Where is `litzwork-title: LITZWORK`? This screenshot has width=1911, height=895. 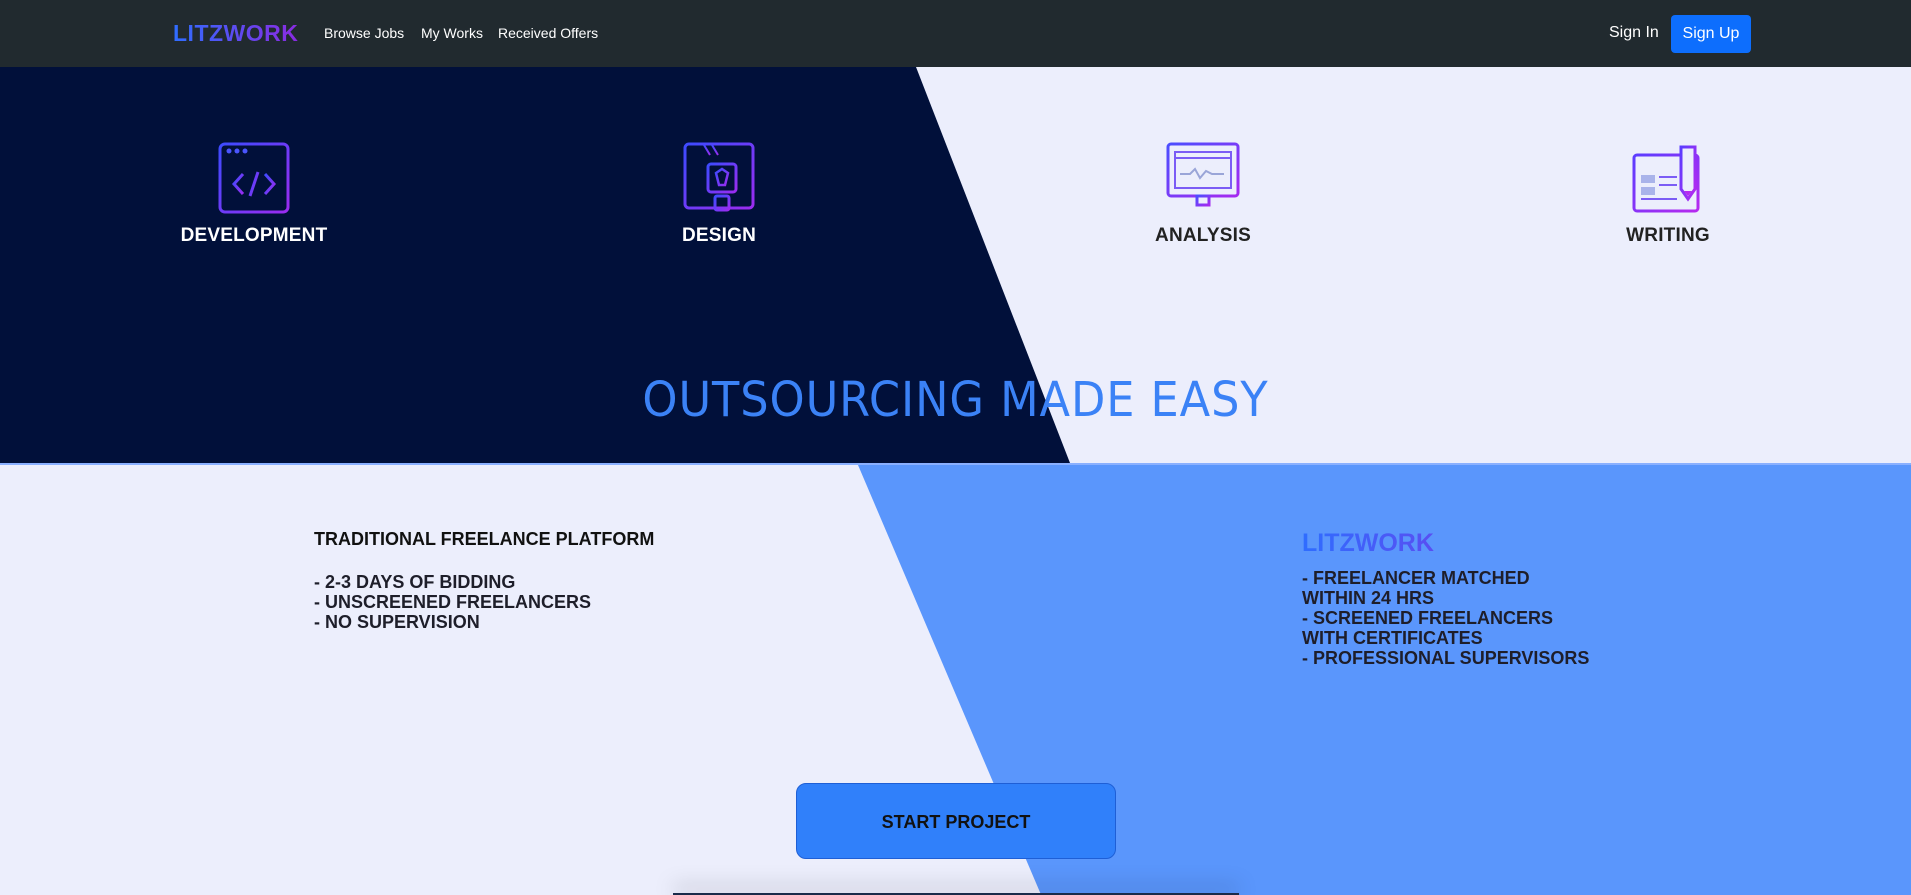
litzwork-title: LITZWORK is located at coordinates (1445, 543).